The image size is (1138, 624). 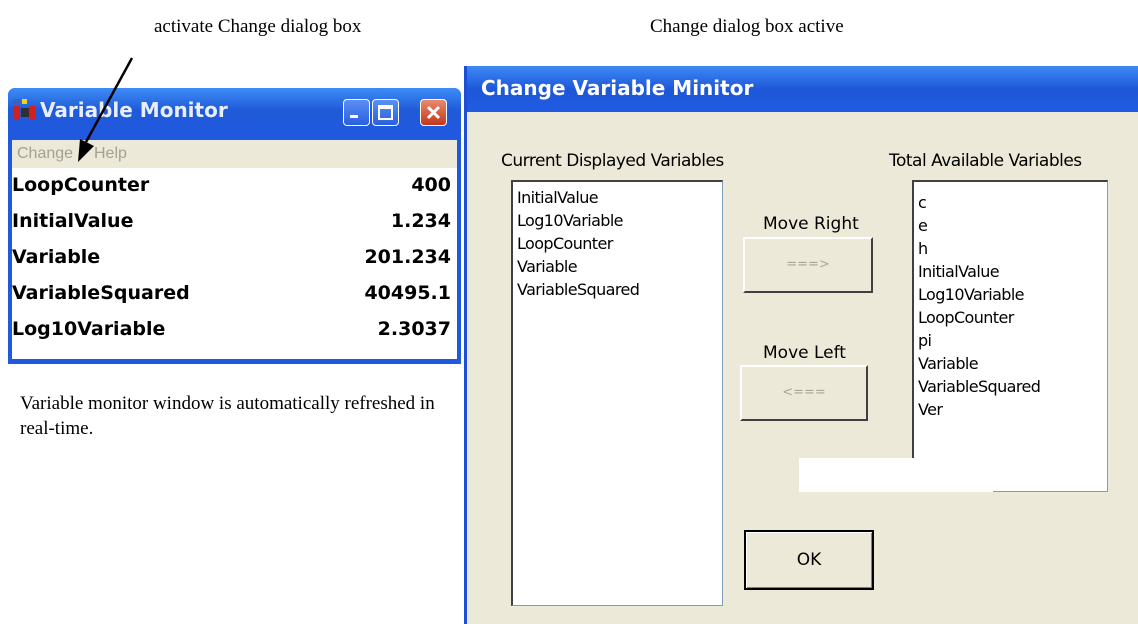 What do you see at coordinates (804, 393) in the screenshot?
I see `move-left-button: <===` at bounding box center [804, 393].